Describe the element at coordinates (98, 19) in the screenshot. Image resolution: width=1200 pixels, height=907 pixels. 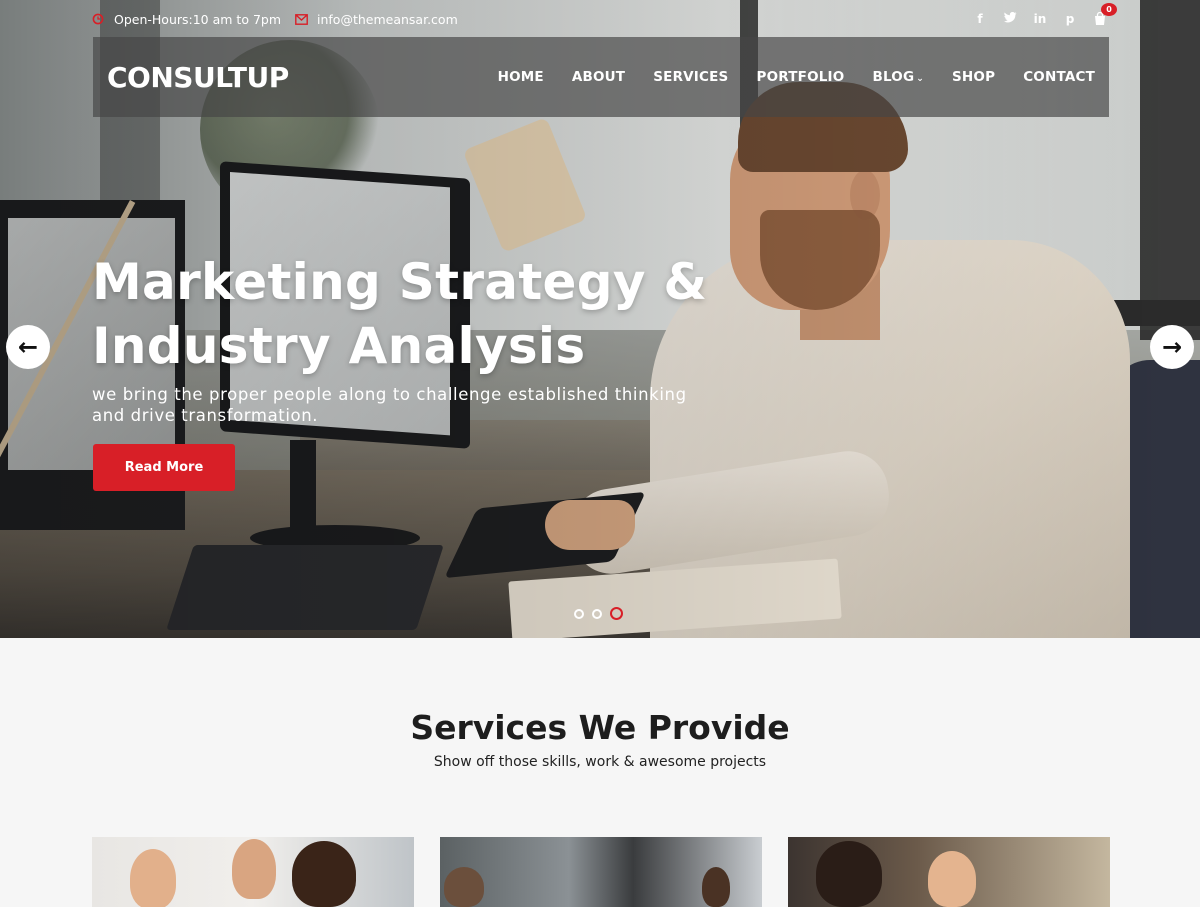
I see `clock-icon` at that location.